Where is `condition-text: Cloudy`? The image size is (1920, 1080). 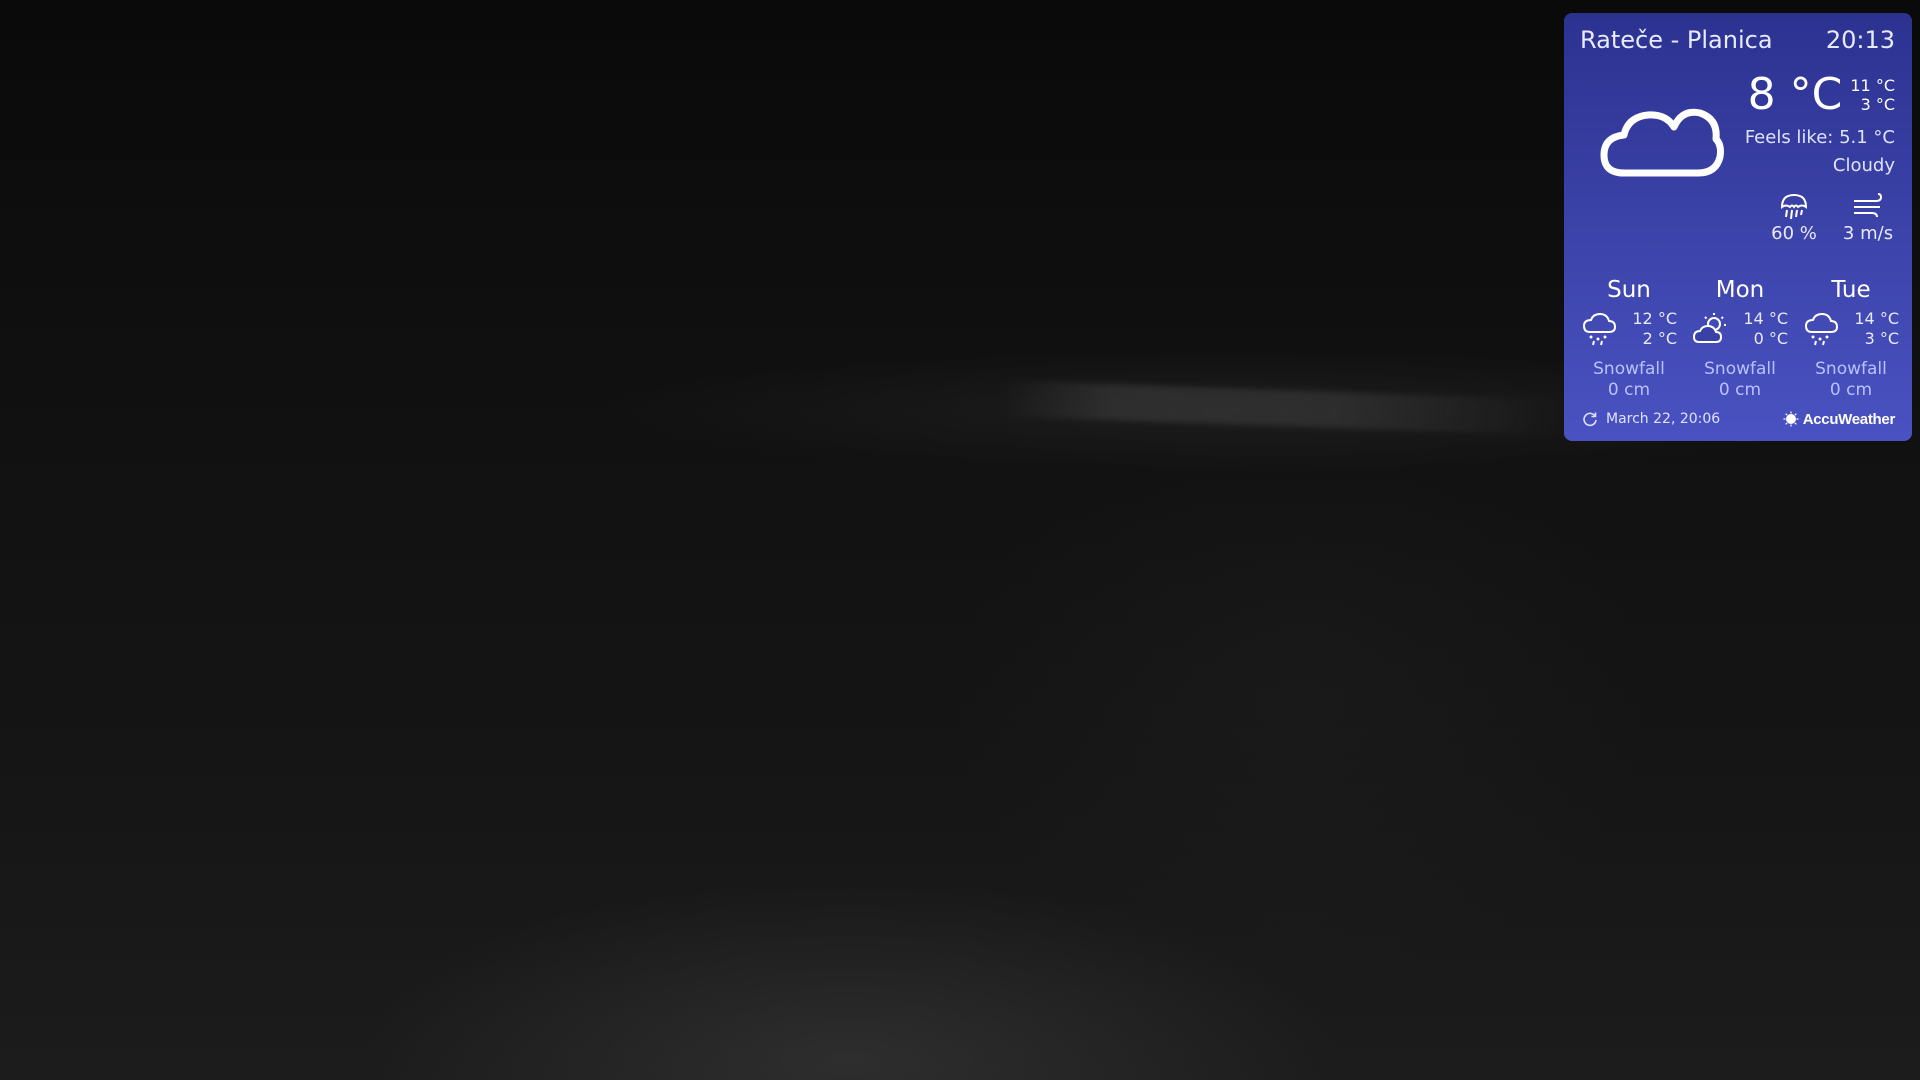 condition-text: Cloudy is located at coordinates (1863, 165).